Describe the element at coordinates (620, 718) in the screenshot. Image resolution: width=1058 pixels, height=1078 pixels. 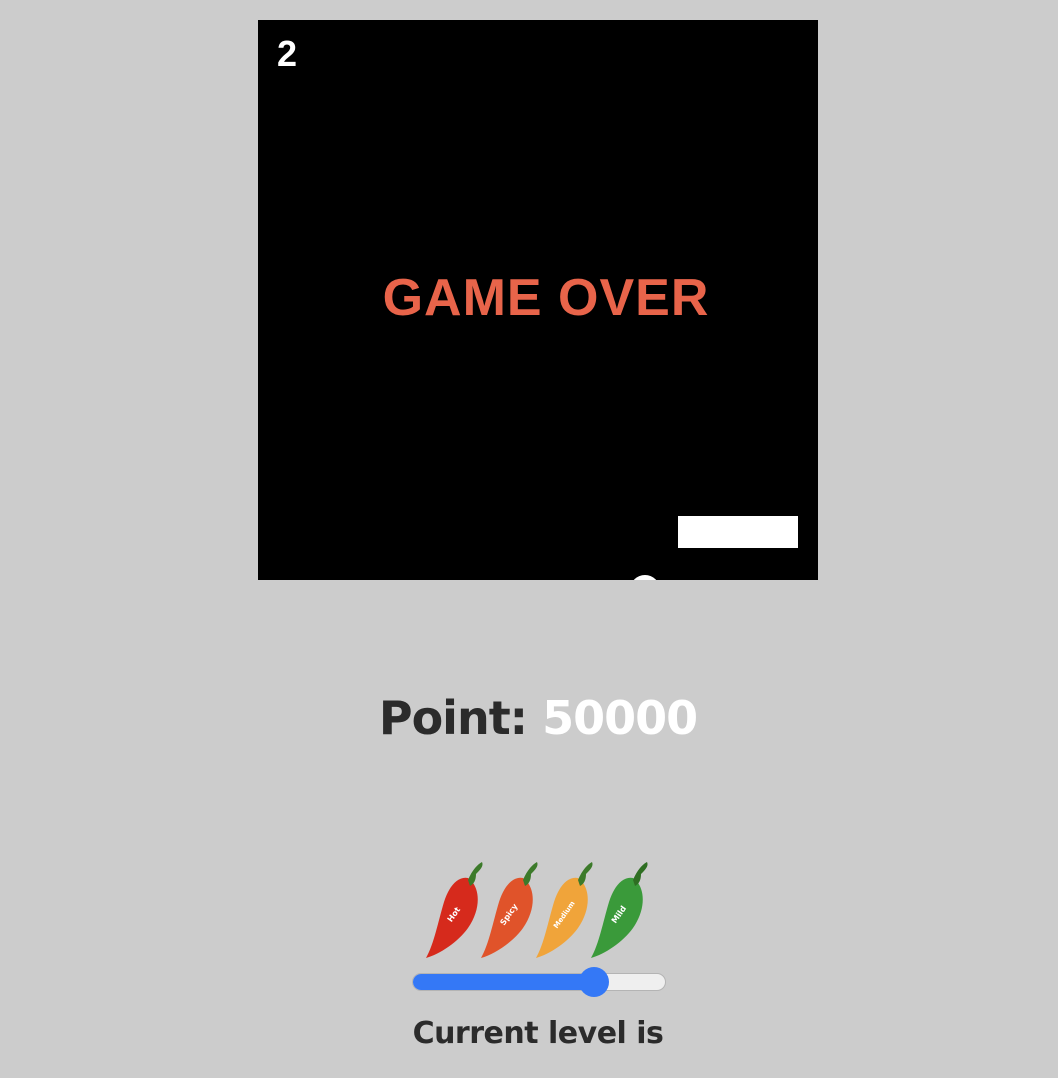
I see `score-value: 50000` at that location.